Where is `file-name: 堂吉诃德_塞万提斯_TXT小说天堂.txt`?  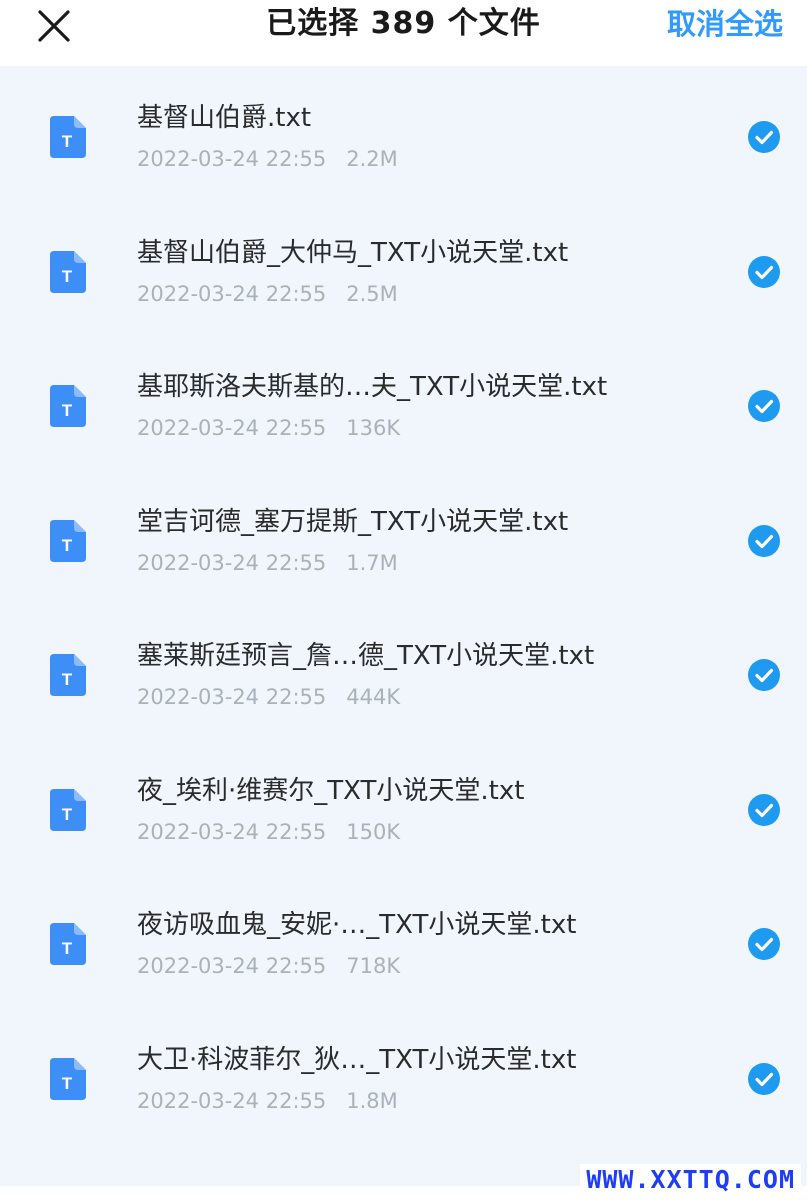
file-name: 堂吉诃德_塞万提斯_TXT小说天堂.txt is located at coordinates (353, 521).